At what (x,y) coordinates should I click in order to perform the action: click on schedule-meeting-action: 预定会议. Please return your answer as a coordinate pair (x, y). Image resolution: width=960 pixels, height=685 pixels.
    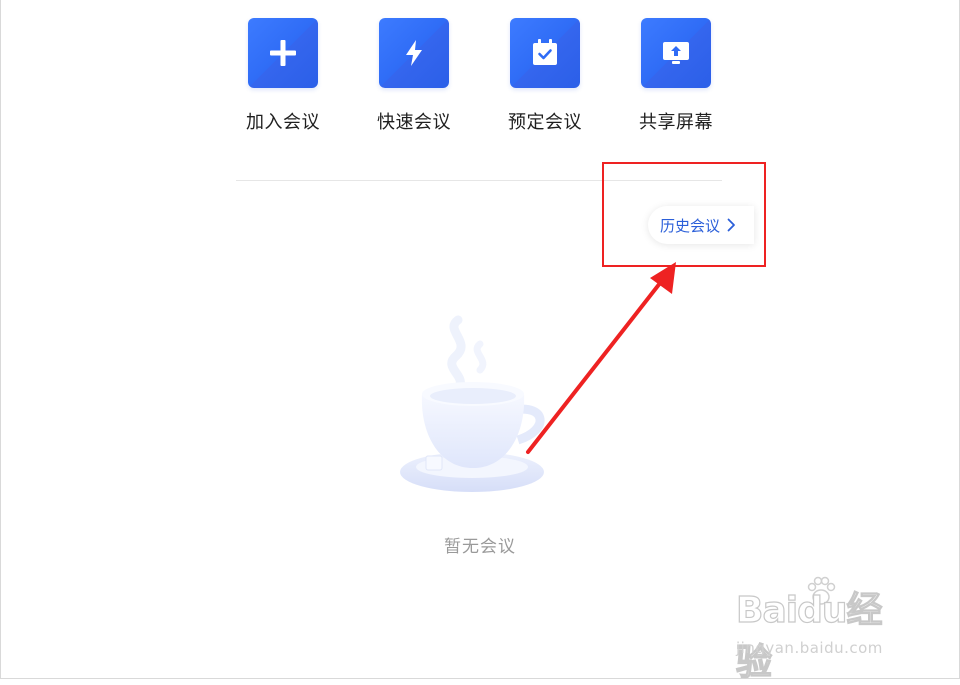
    Looking at the image, I should click on (545, 76).